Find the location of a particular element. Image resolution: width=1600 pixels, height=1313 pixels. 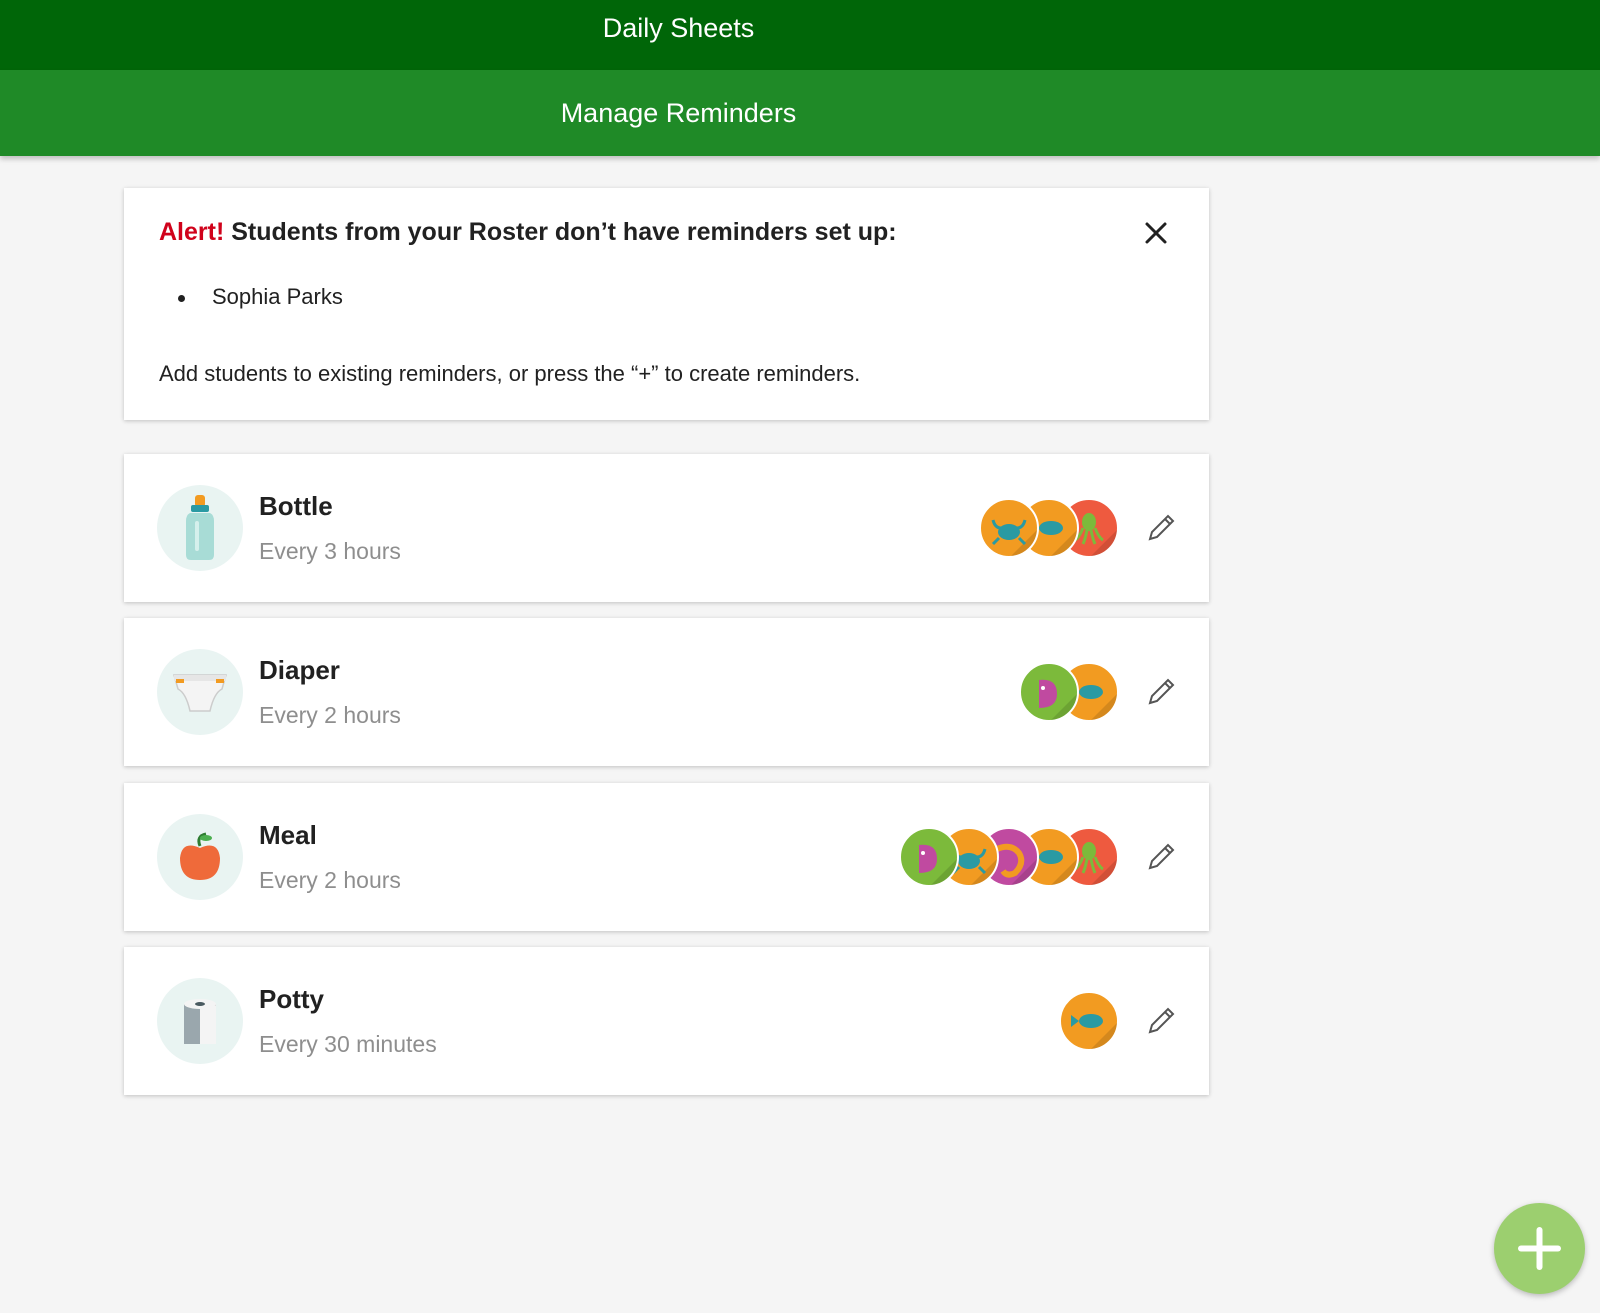

crab-avatar is located at coordinates (1009, 528).